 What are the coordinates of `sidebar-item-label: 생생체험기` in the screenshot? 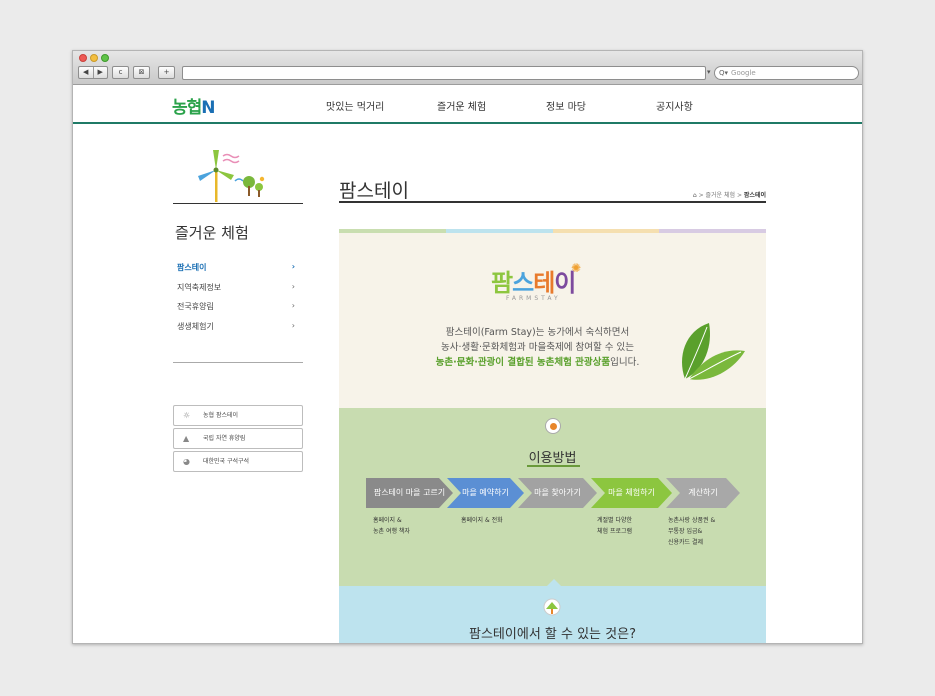 It's located at (195, 326).